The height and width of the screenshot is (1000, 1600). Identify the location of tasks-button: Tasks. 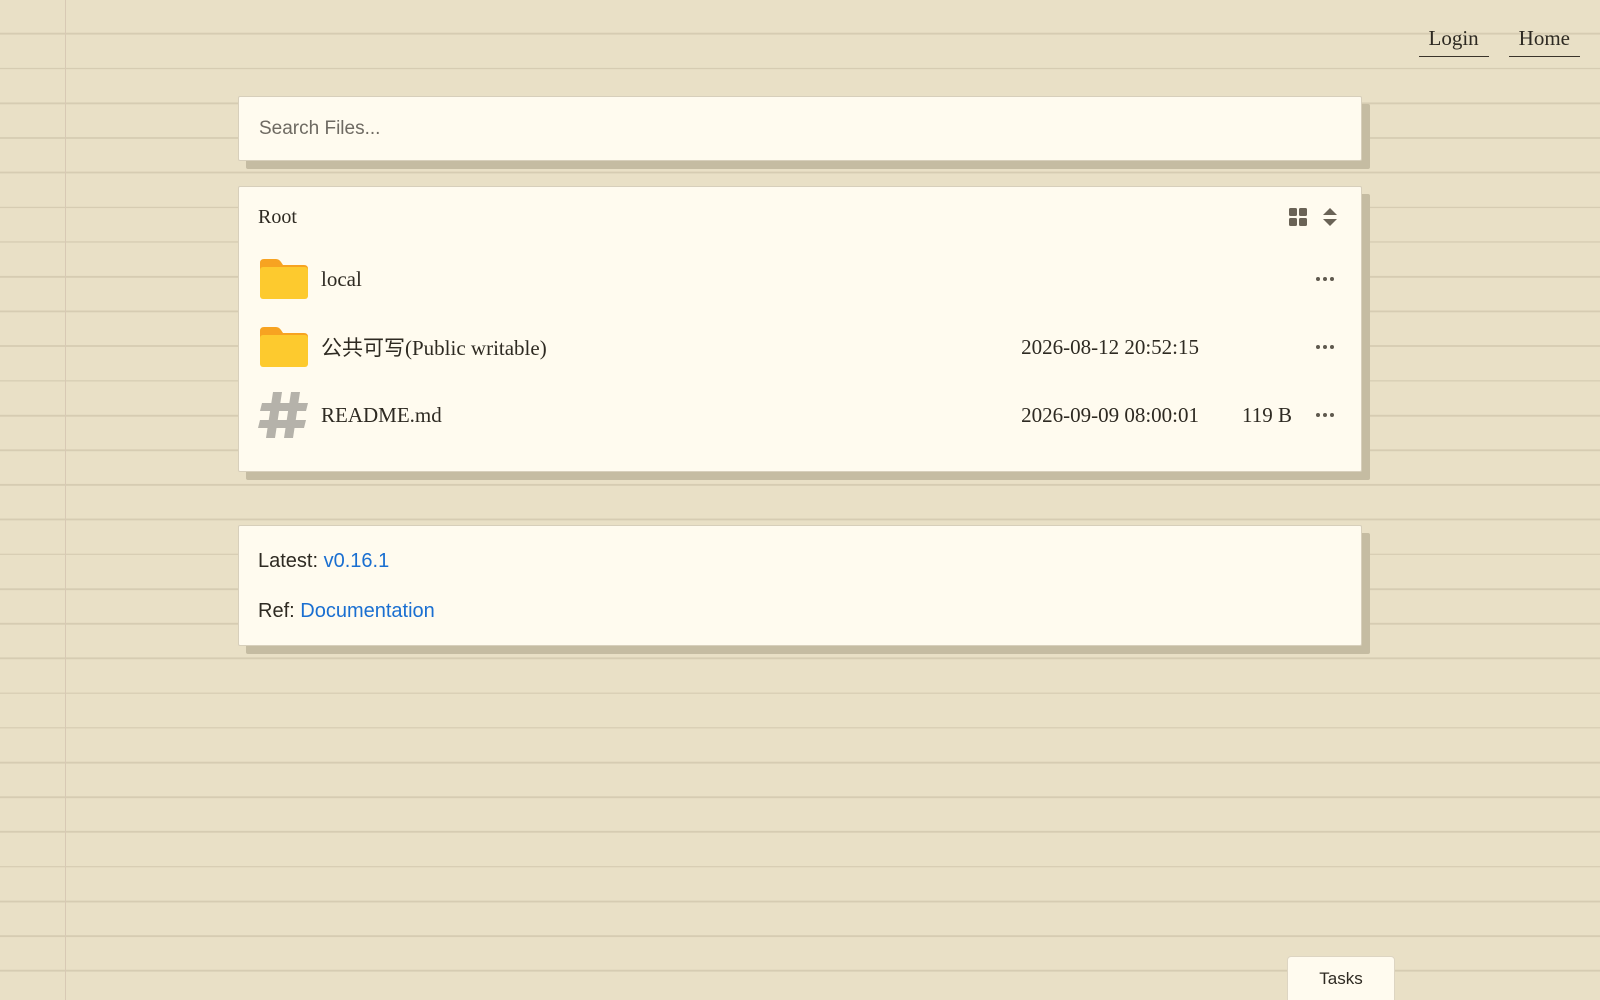
(1341, 978).